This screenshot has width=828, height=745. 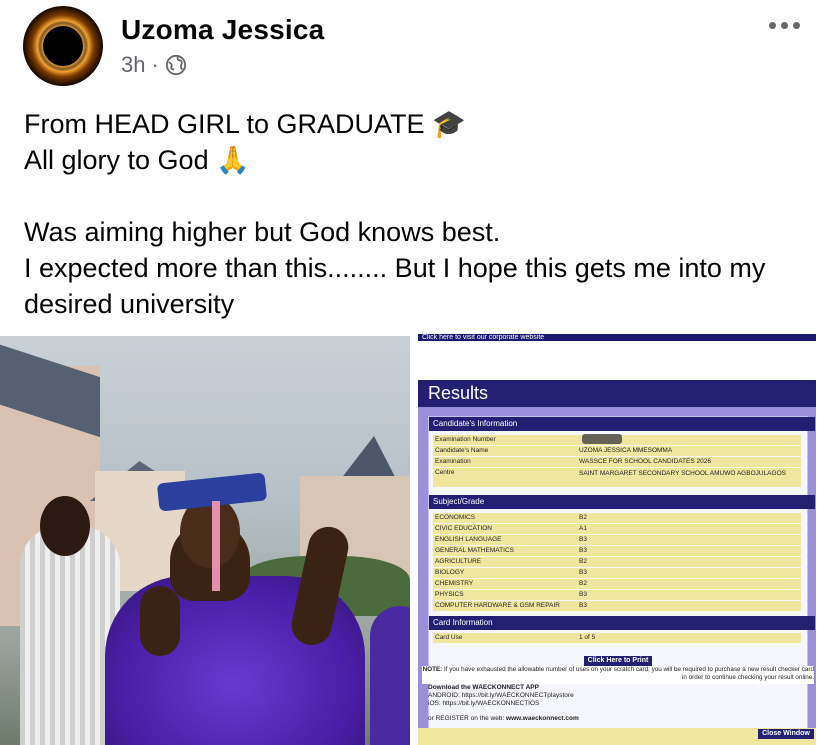 I want to click on subject-name: CHEMISTRY, so click(x=454, y=583).